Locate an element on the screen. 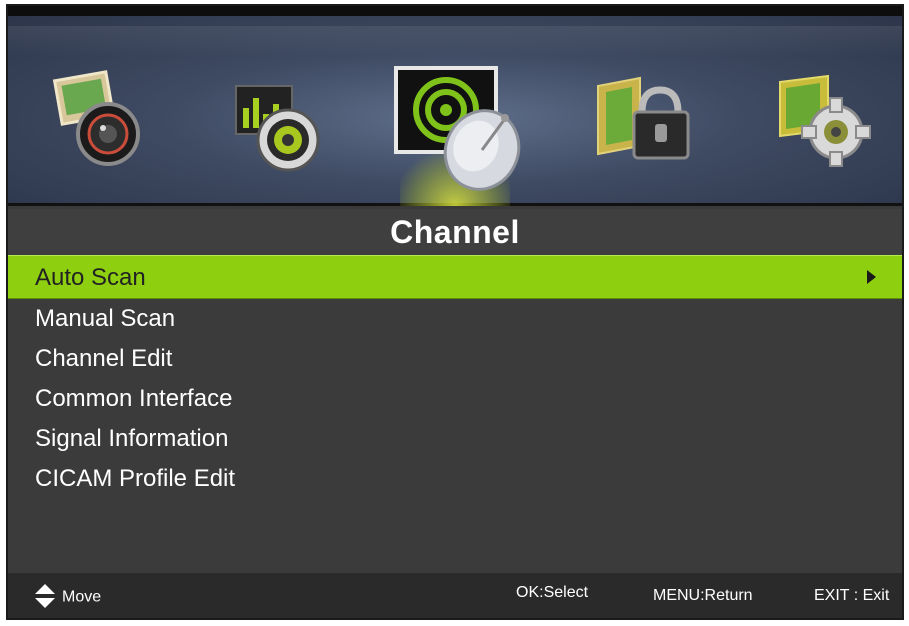 This screenshot has width=909, height=626. chevron-right-icon is located at coordinates (871, 277).